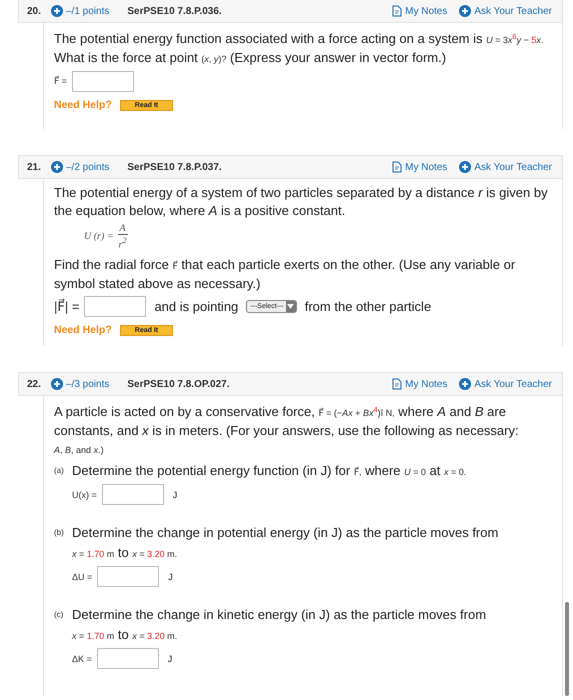 The width and height of the screenshot is (573, 700). I want to click on question-code: SerPSE10 7.8.P.037., so click(174, 167).